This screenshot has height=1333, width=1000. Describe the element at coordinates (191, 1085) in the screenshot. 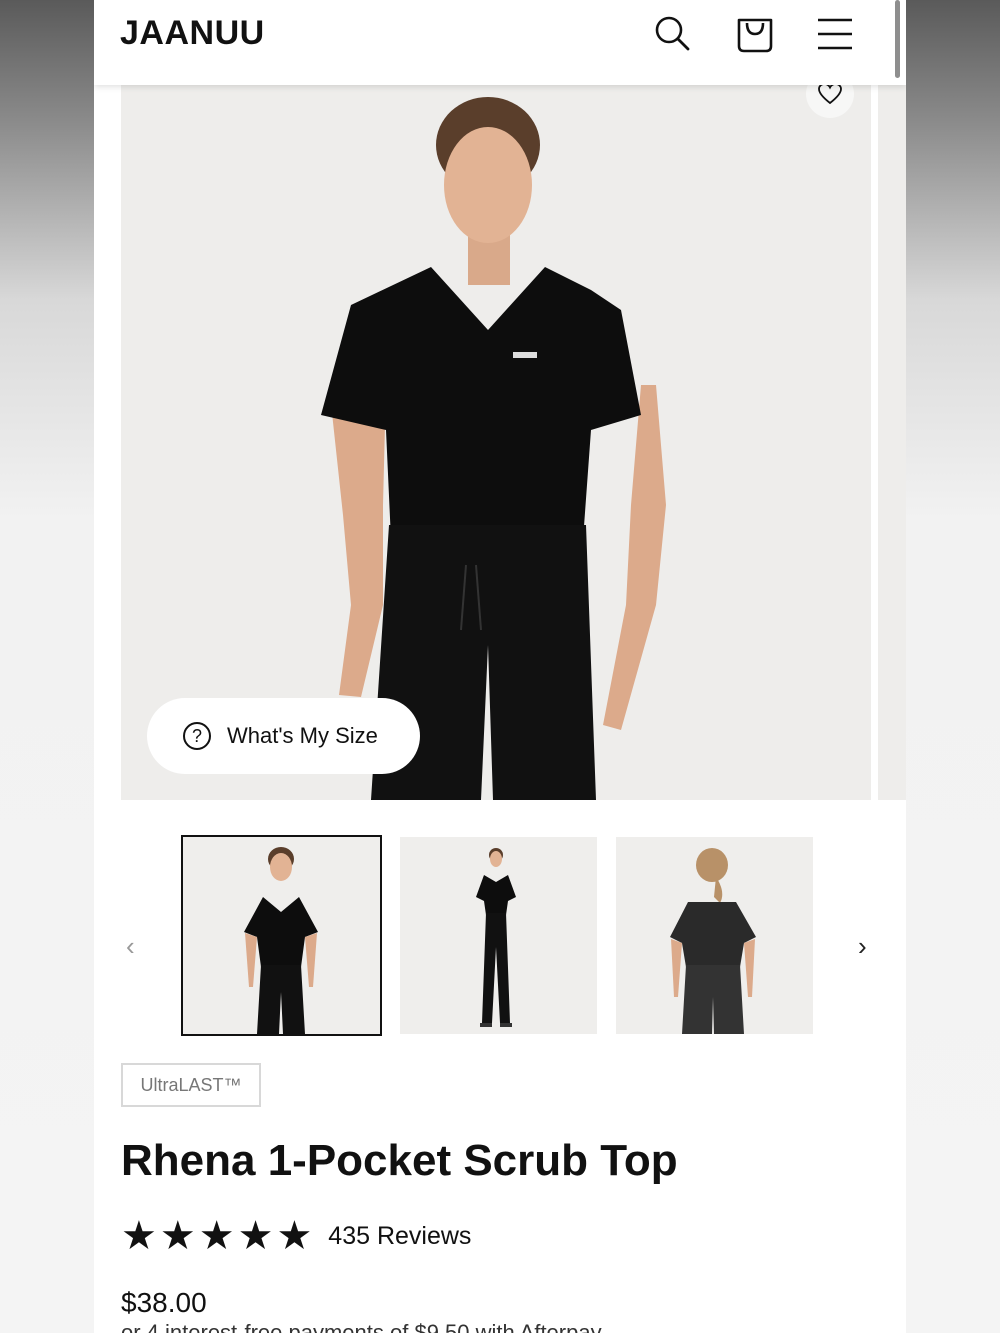

I see `fabric-badge: UltraLAST™` at that location.